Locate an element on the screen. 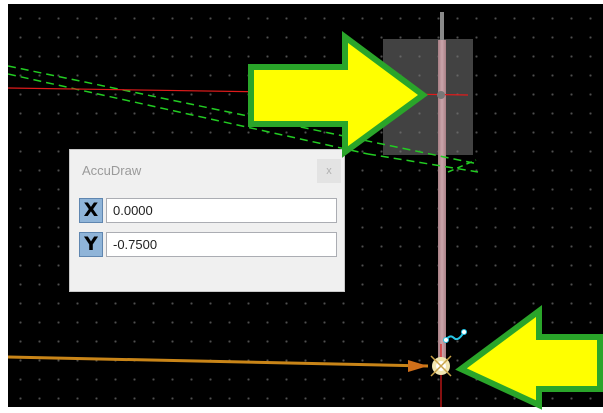 The width and height of the screenshot is (603, 413). accudraw-title: AccuDraw is located at coordinates (112, 170).